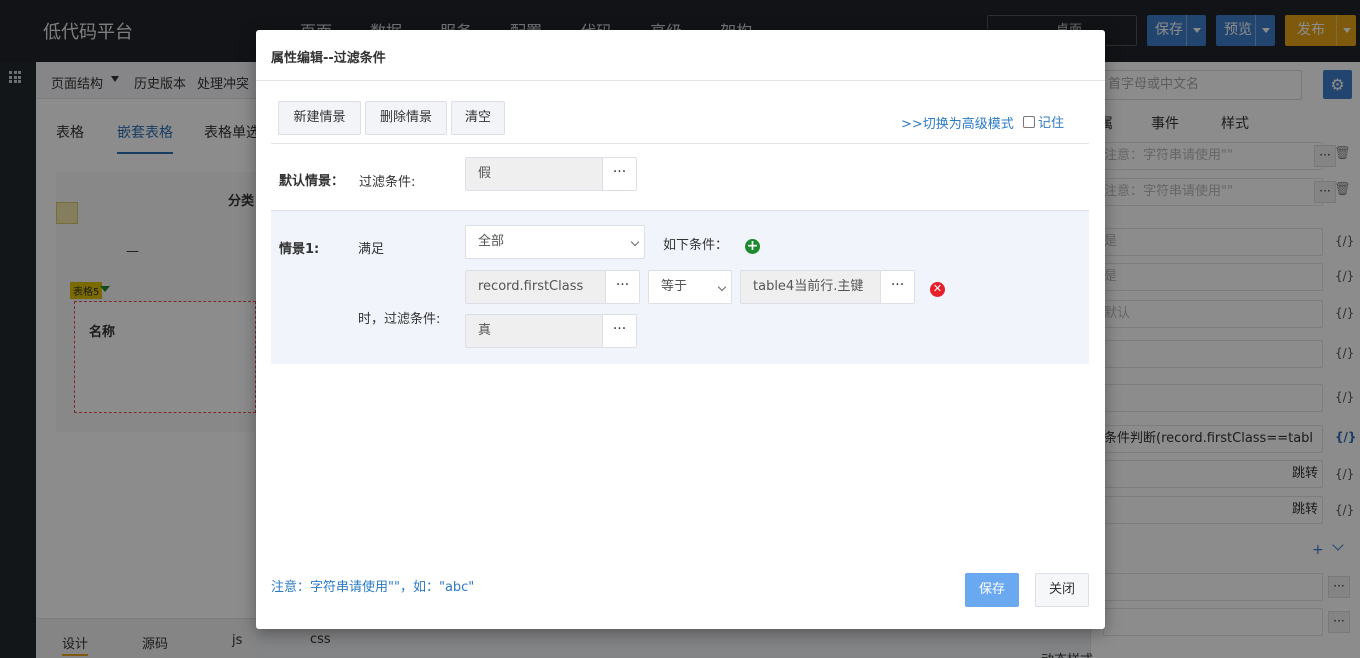 The height and width of the screenshot is (658, 1360). I want to click on remember-checkbox: 记住, so click(1043, 121).